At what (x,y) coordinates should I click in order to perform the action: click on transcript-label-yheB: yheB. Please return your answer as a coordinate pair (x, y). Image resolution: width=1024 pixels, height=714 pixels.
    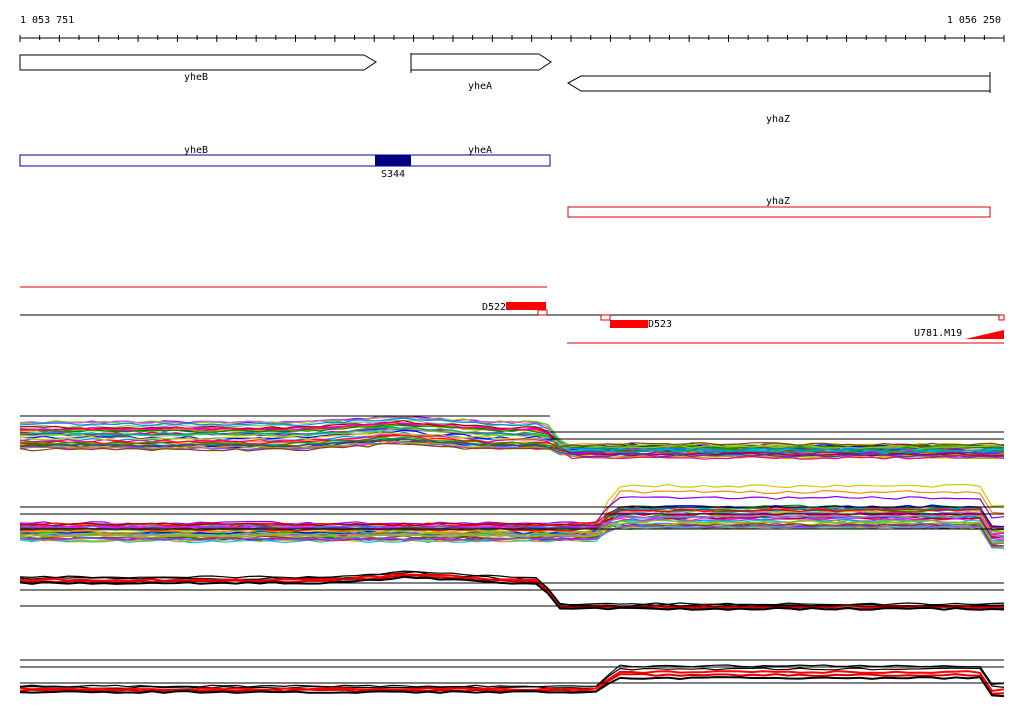
    Looking at the image, I should click on (196, 150).